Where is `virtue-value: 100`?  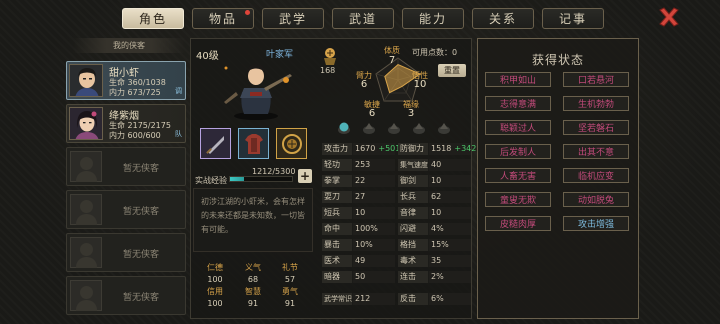
virtue-value: 100 is located at coordinates (215, 279).